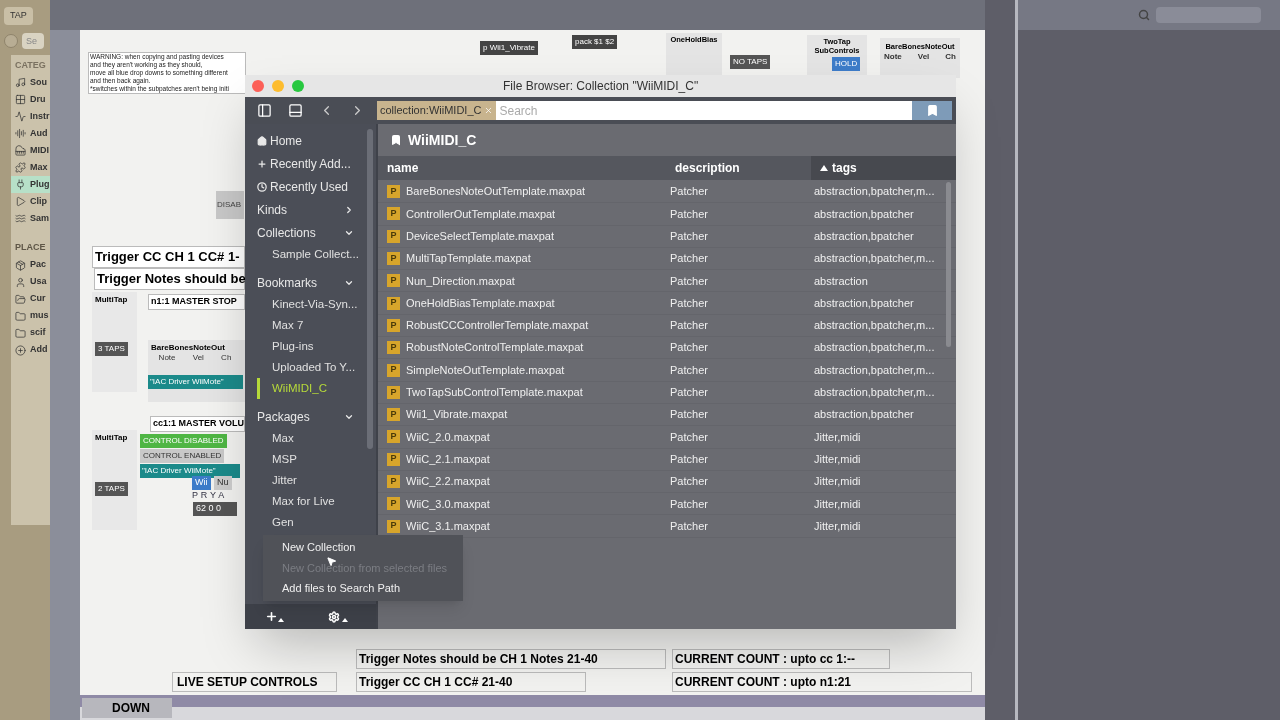 The image size is (1280, 720). What do you see at coordinates (1144, 15) in the screenshot?
I see `search-icon` at bounding box center [1144, 15].